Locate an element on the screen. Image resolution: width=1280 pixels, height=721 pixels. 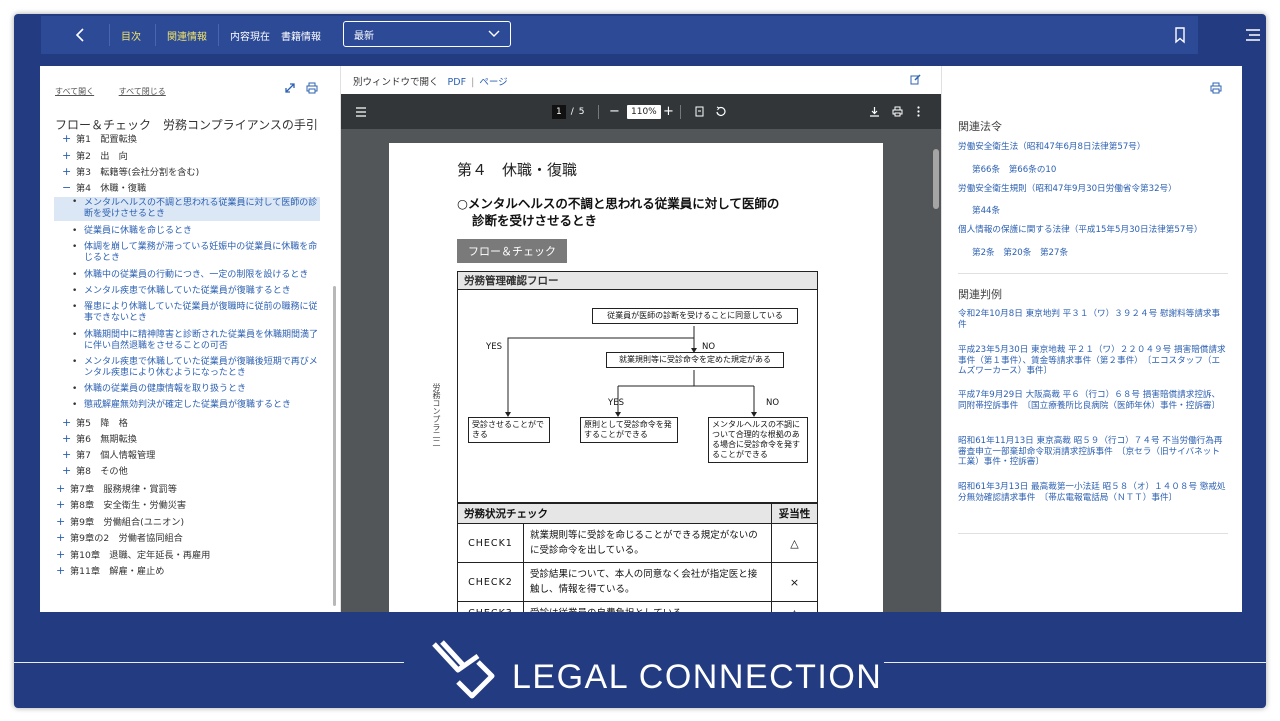
toc-subitem: • 罹患により休職していた従業員が復職時に従前の職務に従事できないとき is located at coordinates (196, 312).